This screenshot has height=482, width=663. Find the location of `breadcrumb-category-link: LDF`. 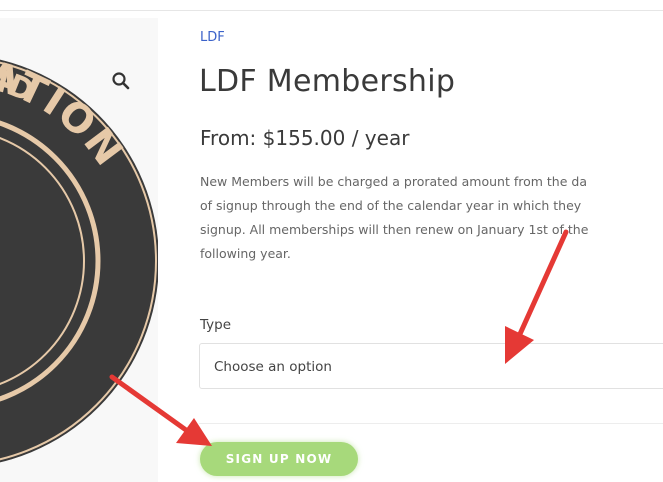

breadcrumb-category-link: LDF is located at coordinates (212, 37).